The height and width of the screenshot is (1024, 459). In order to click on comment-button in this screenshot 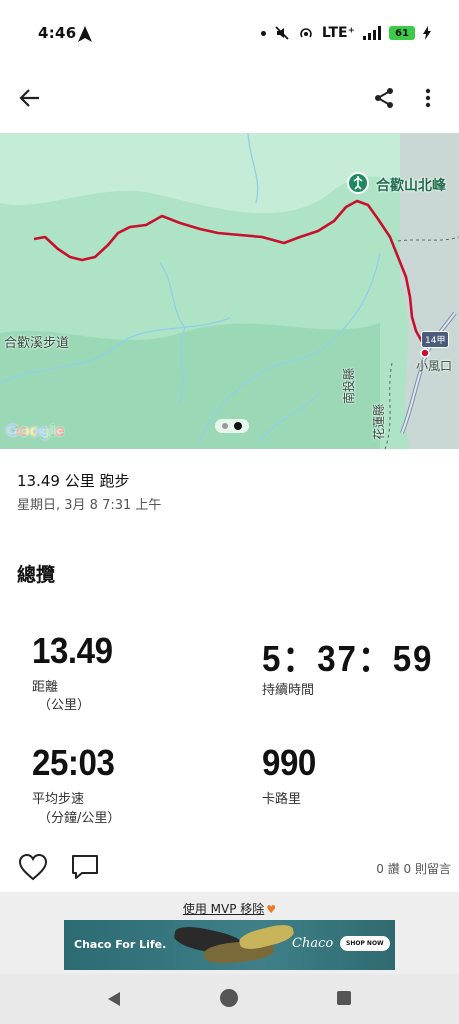, I will do `click(85, 867)`.